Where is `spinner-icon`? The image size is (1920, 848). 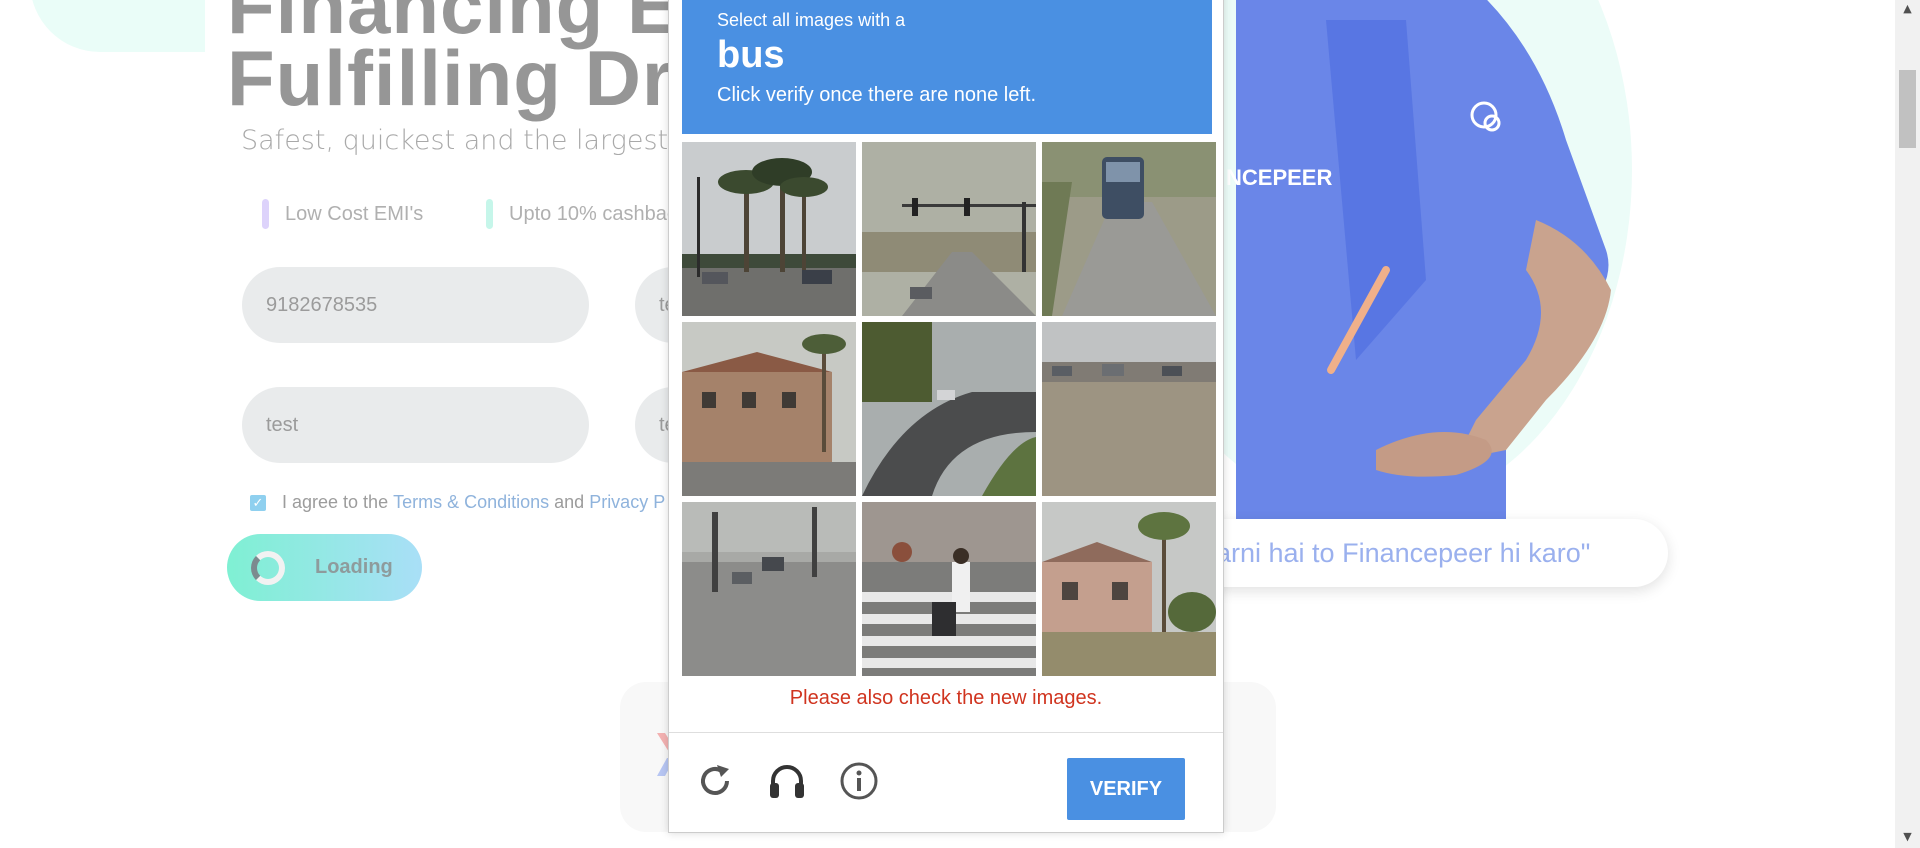 spinner-icon is located at coordinates (268, 567).